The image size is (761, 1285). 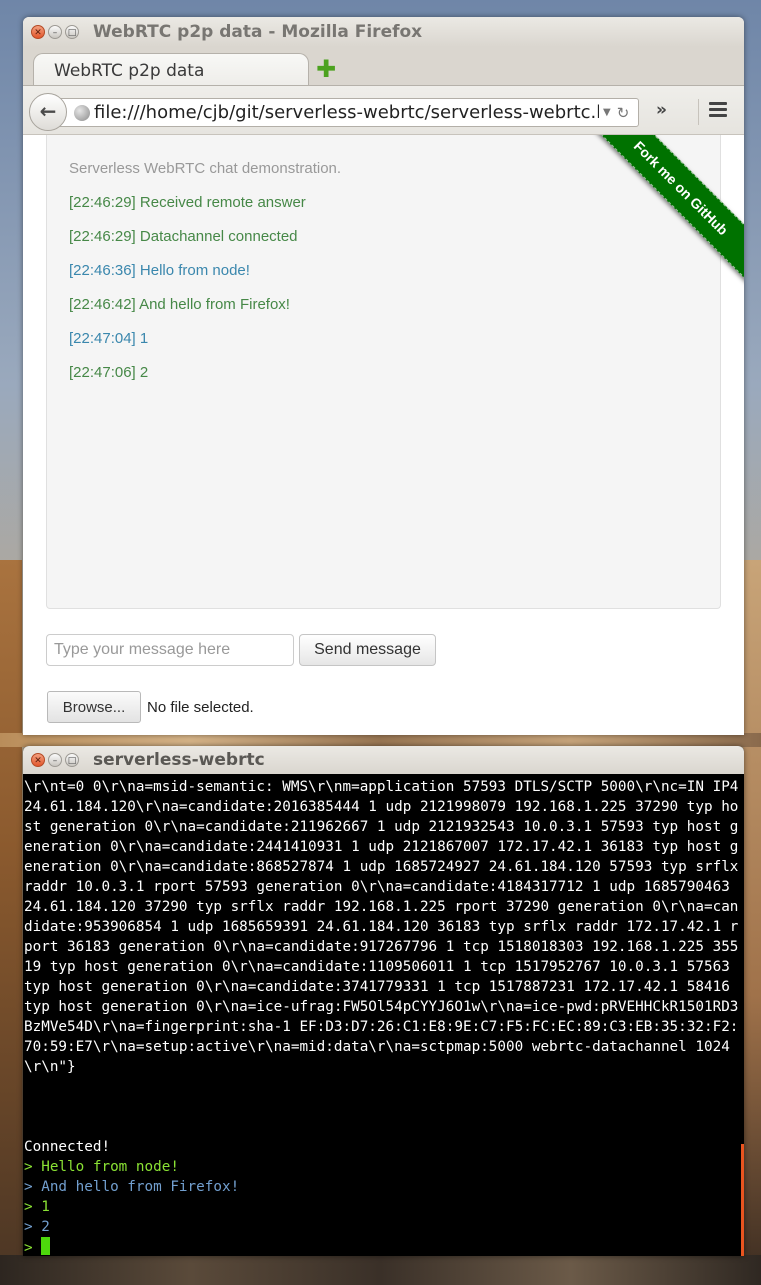 I want to click on desktop-background-right, so click(x=752, y=922).